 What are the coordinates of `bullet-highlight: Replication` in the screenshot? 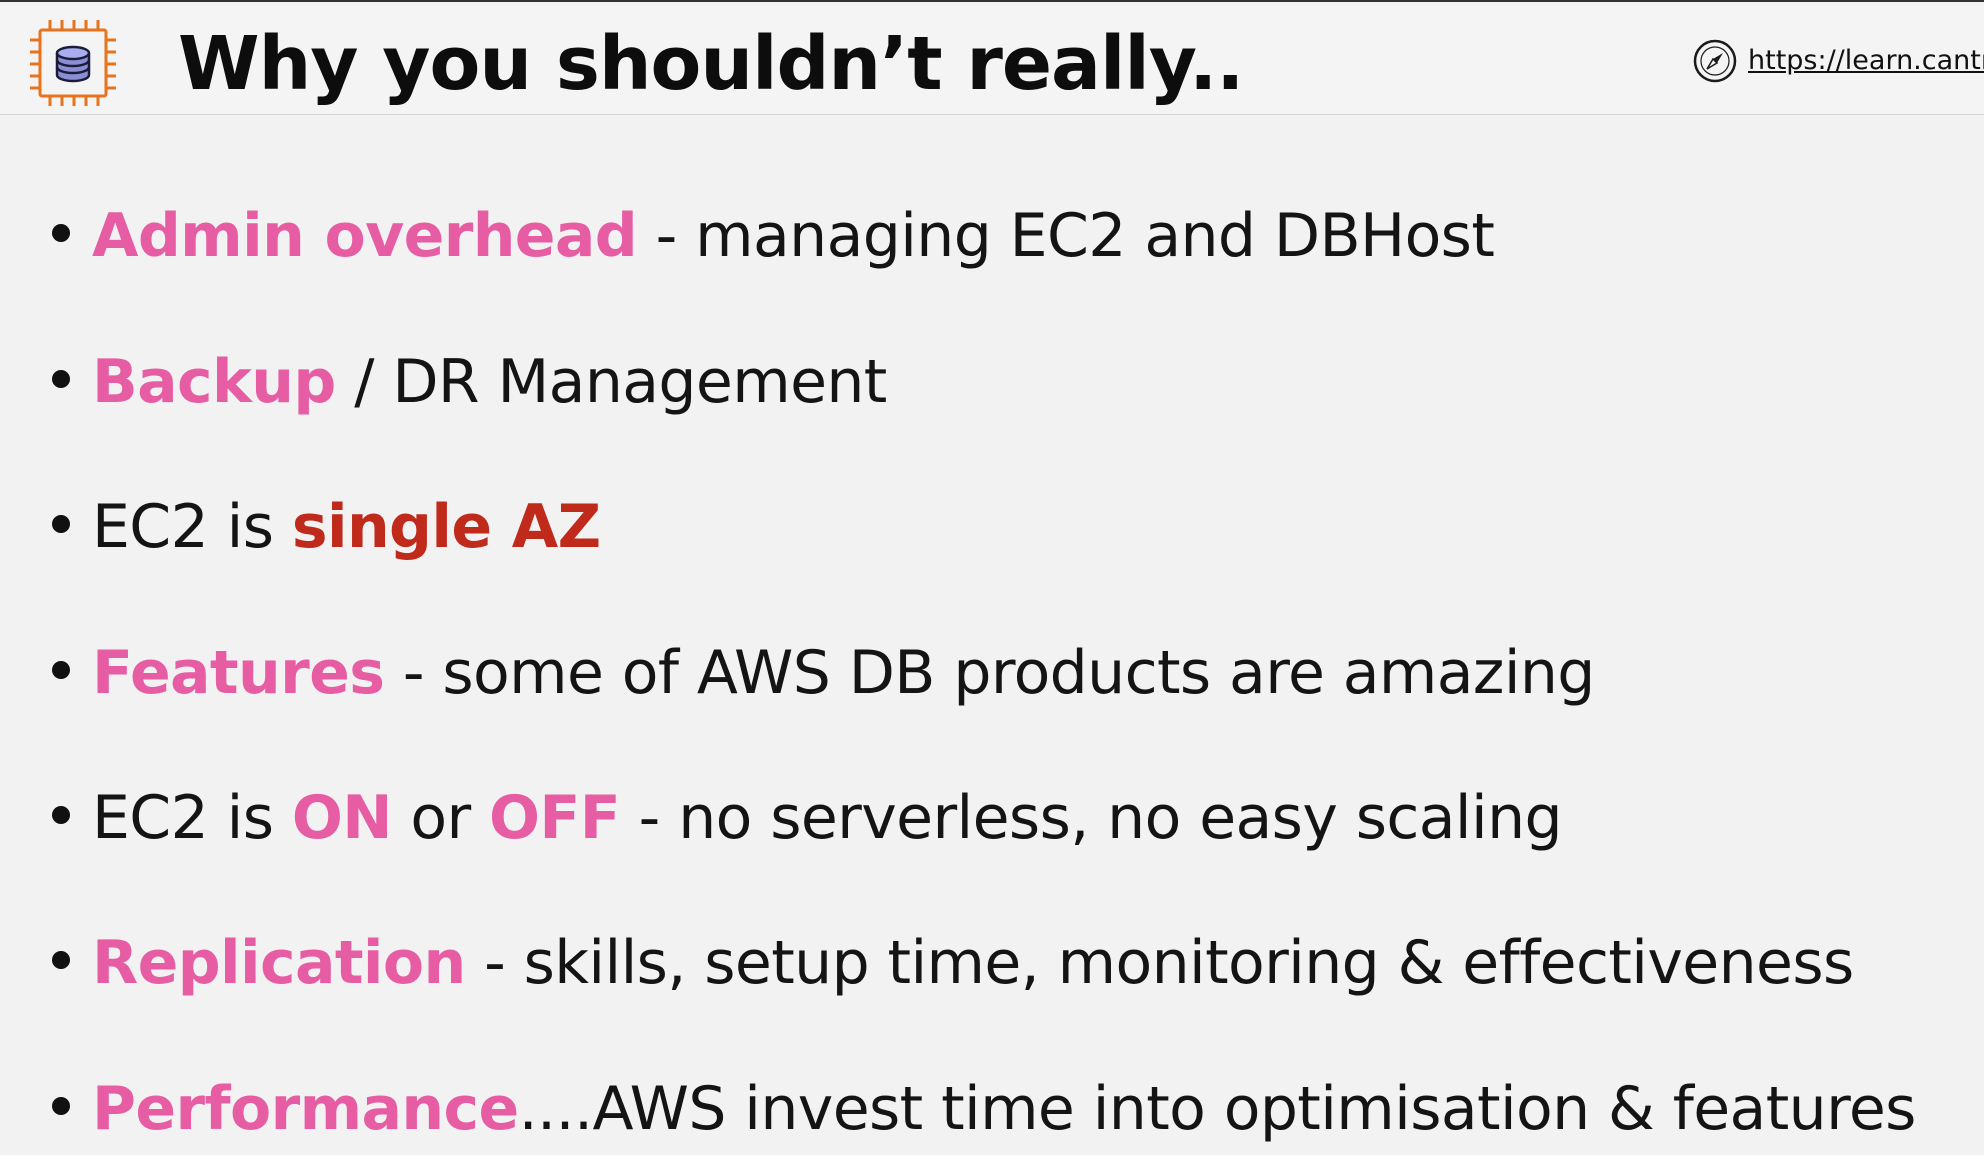 It's located at (279, 963).